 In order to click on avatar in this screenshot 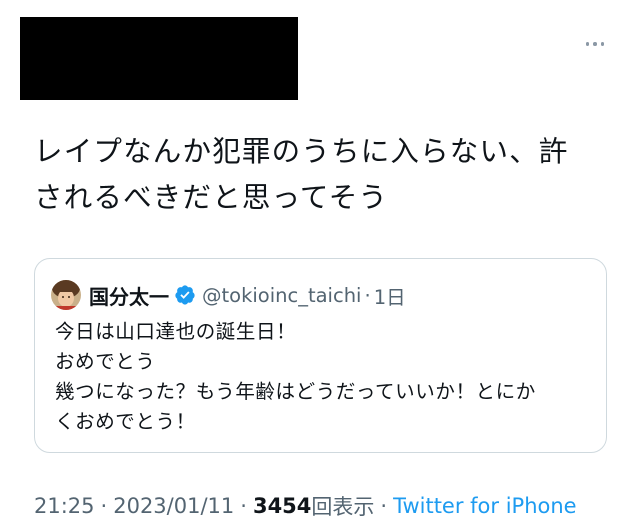, I will do `click(66, 295)`.